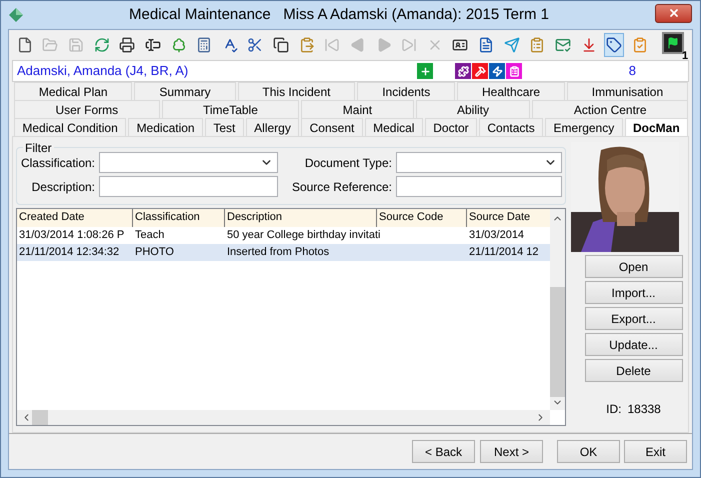 Image resolution: width=701 pixels, height=478 pixels. I want to click on field-label: Classification:, so click(57, 163).